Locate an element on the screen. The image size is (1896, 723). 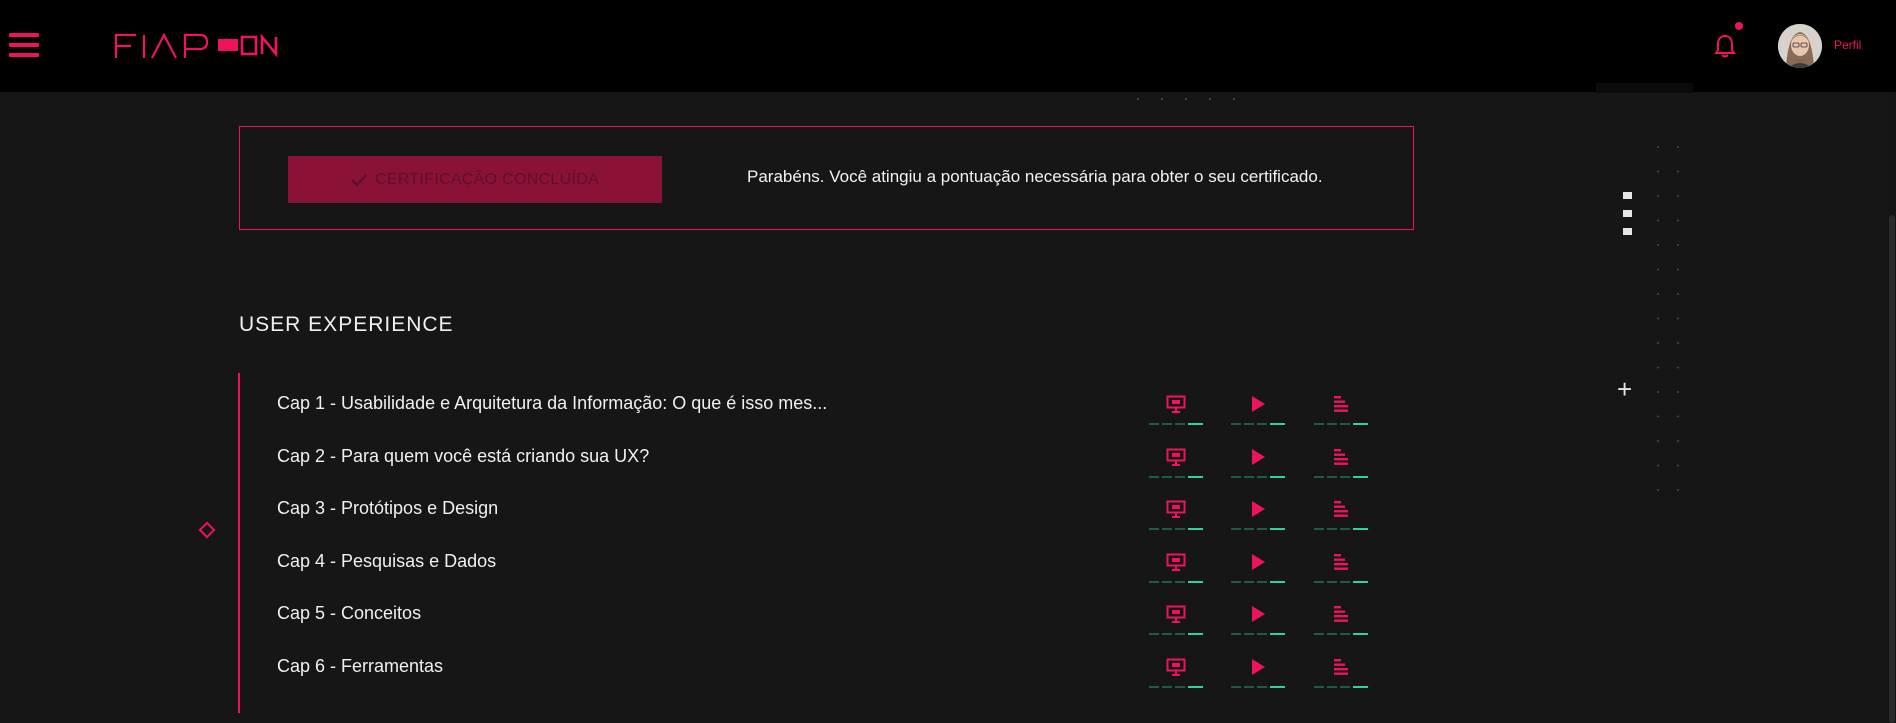
chapter-title: Cap 4 - Pesquisas e Dados is located at coordinates (386, 561).